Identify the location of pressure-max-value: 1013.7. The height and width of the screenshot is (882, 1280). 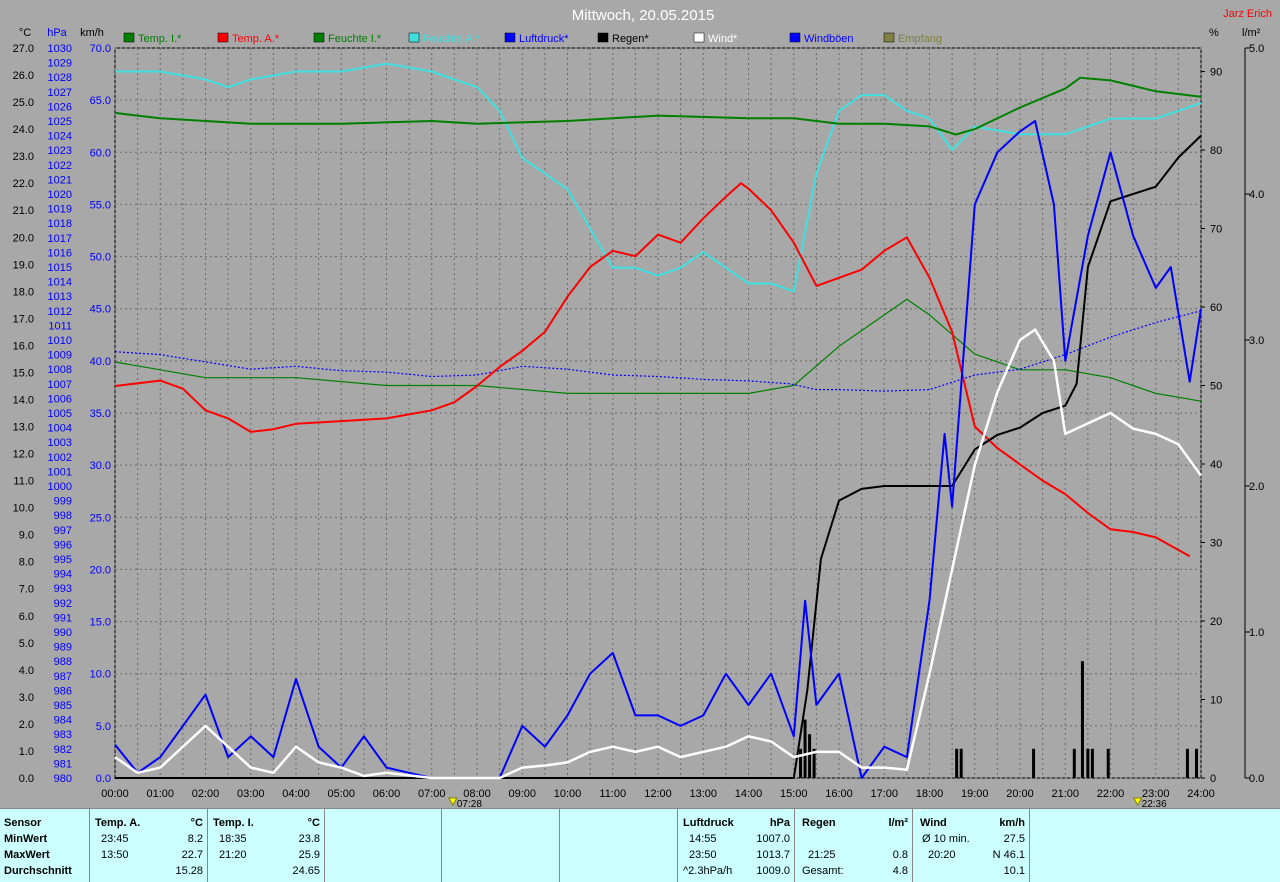
(773, 855).